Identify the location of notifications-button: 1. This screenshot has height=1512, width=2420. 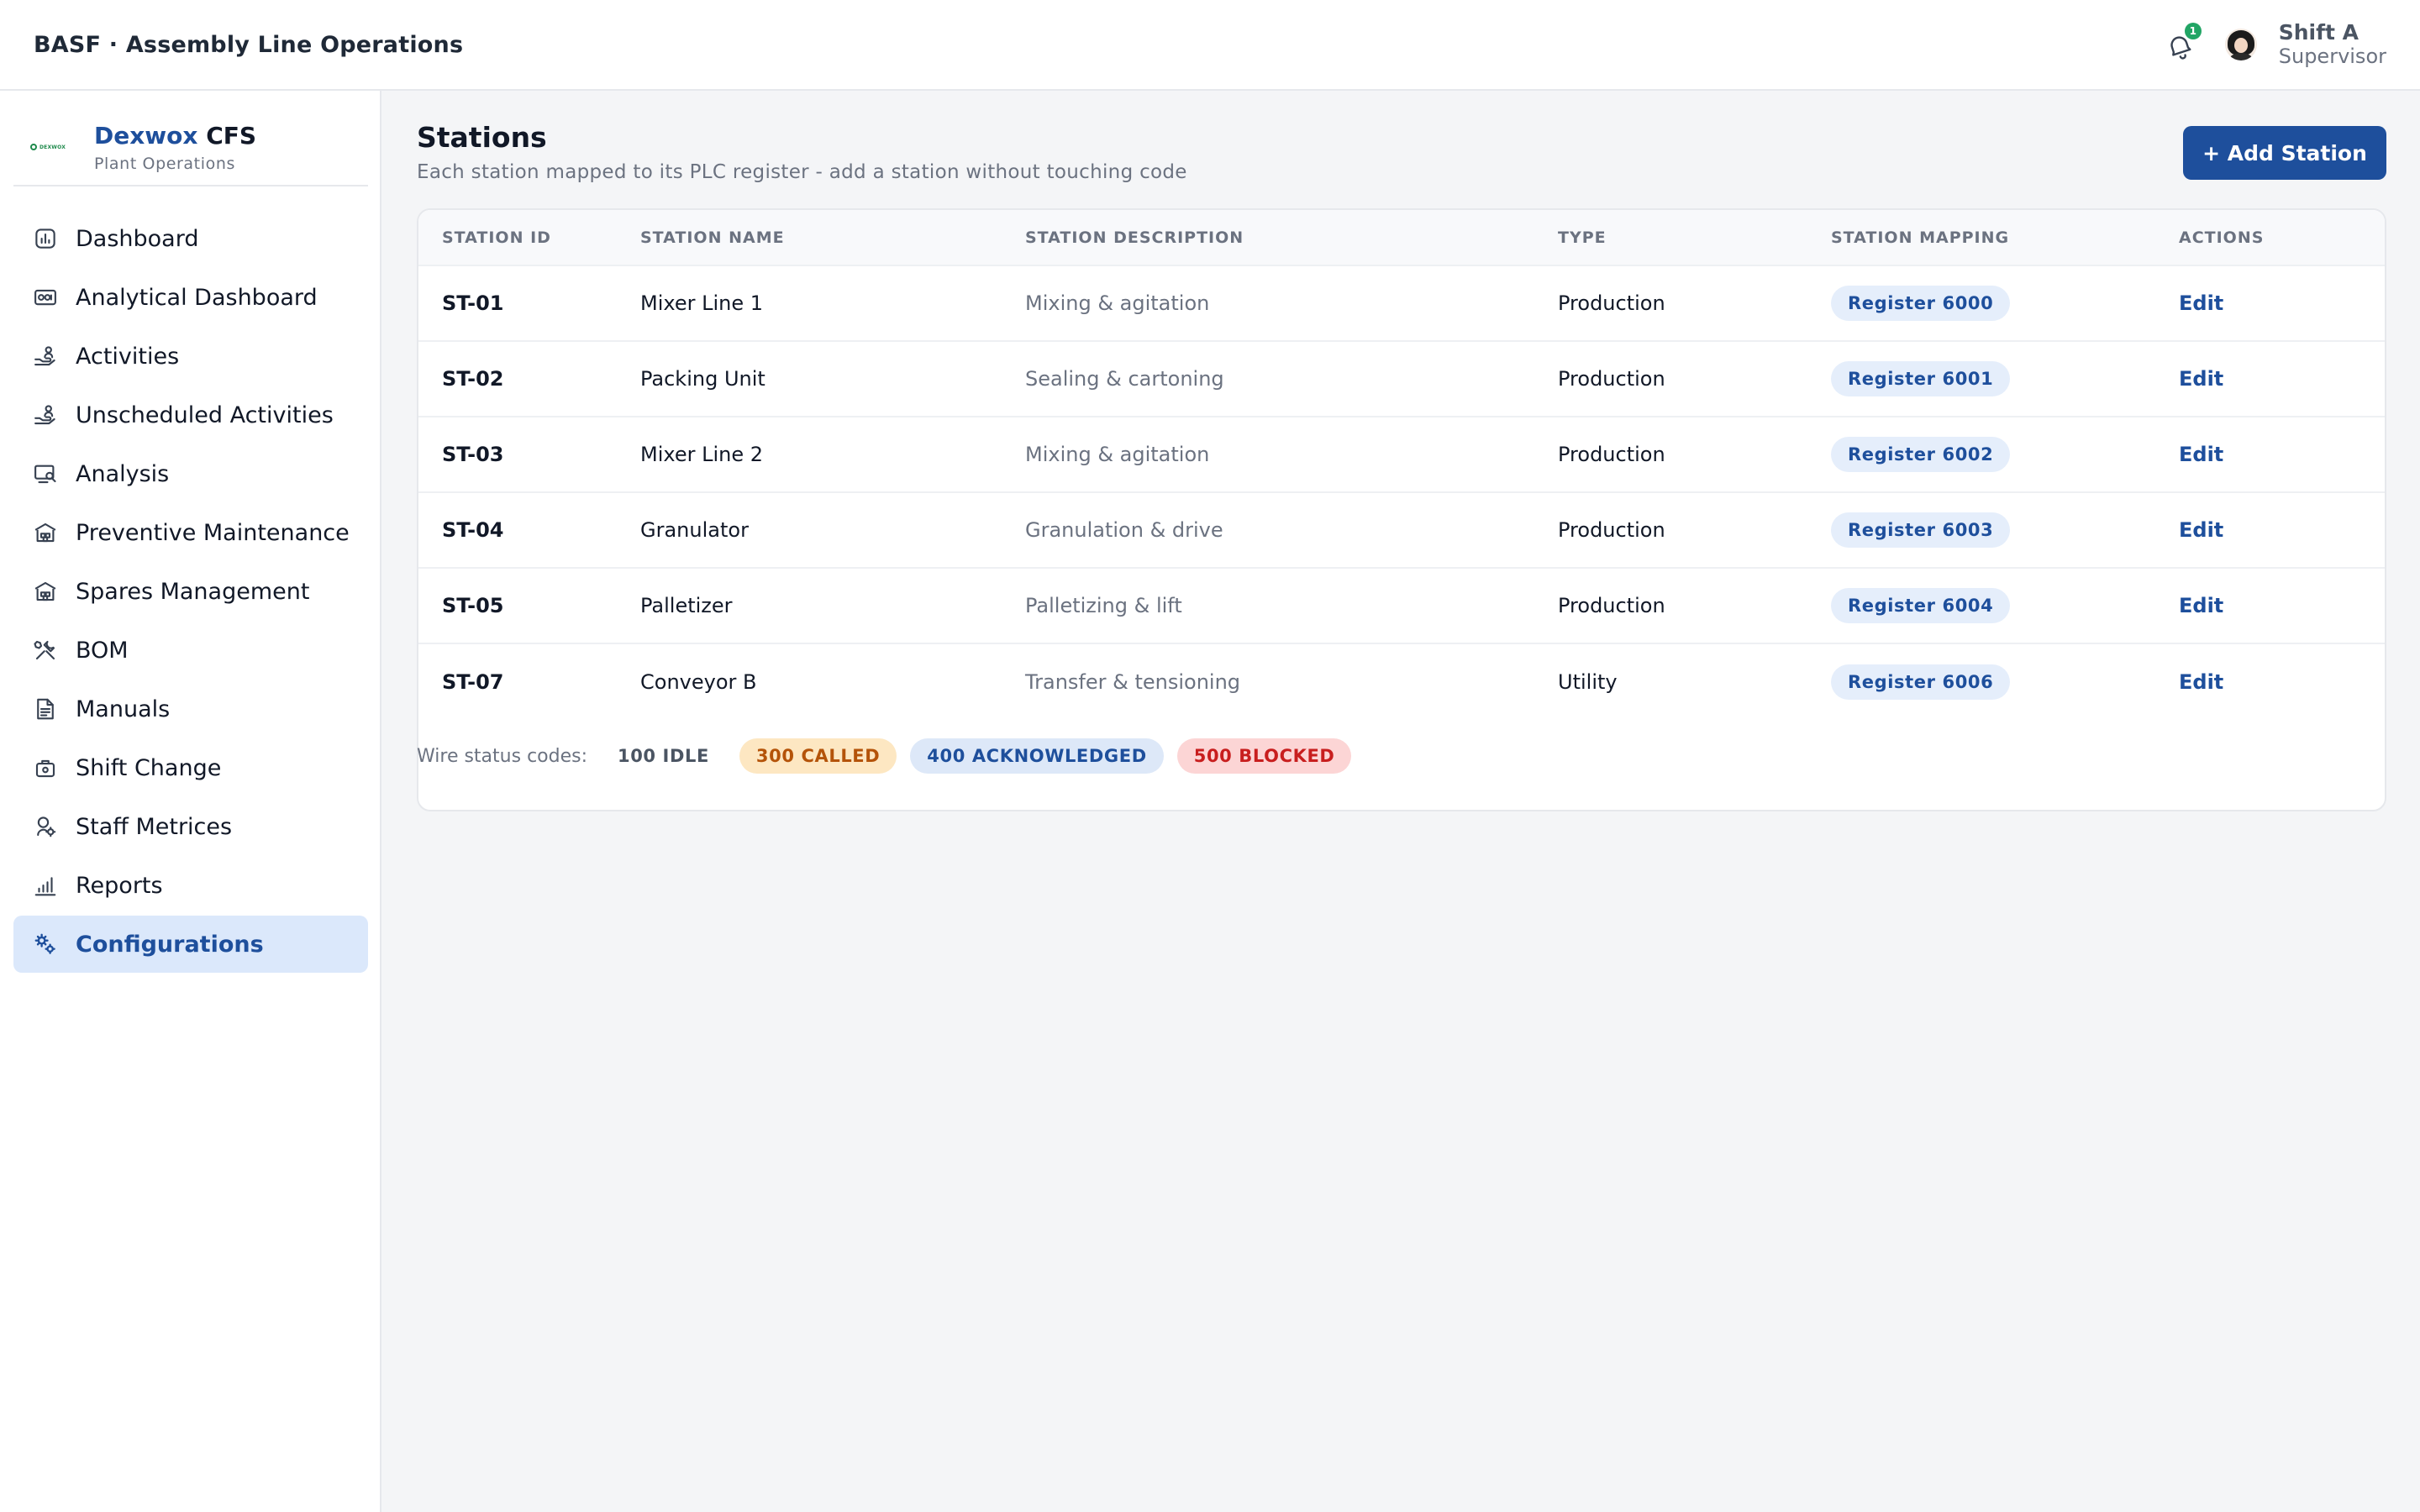
(2182, 42).